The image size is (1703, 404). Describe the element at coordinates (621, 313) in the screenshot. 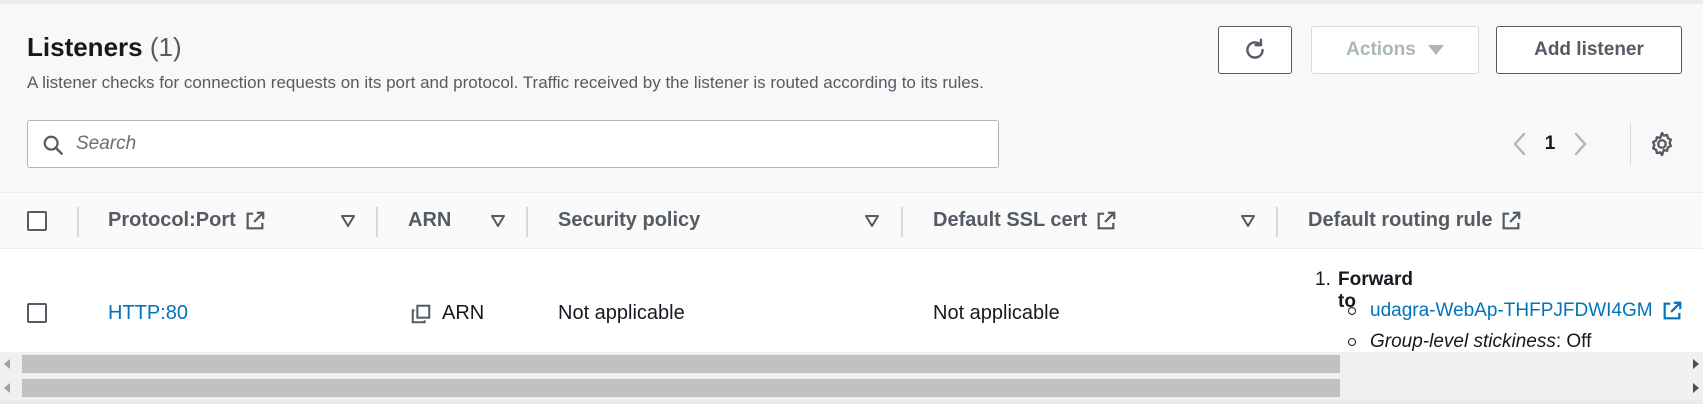

I see `security-policy-value: Not applicable` at that location.